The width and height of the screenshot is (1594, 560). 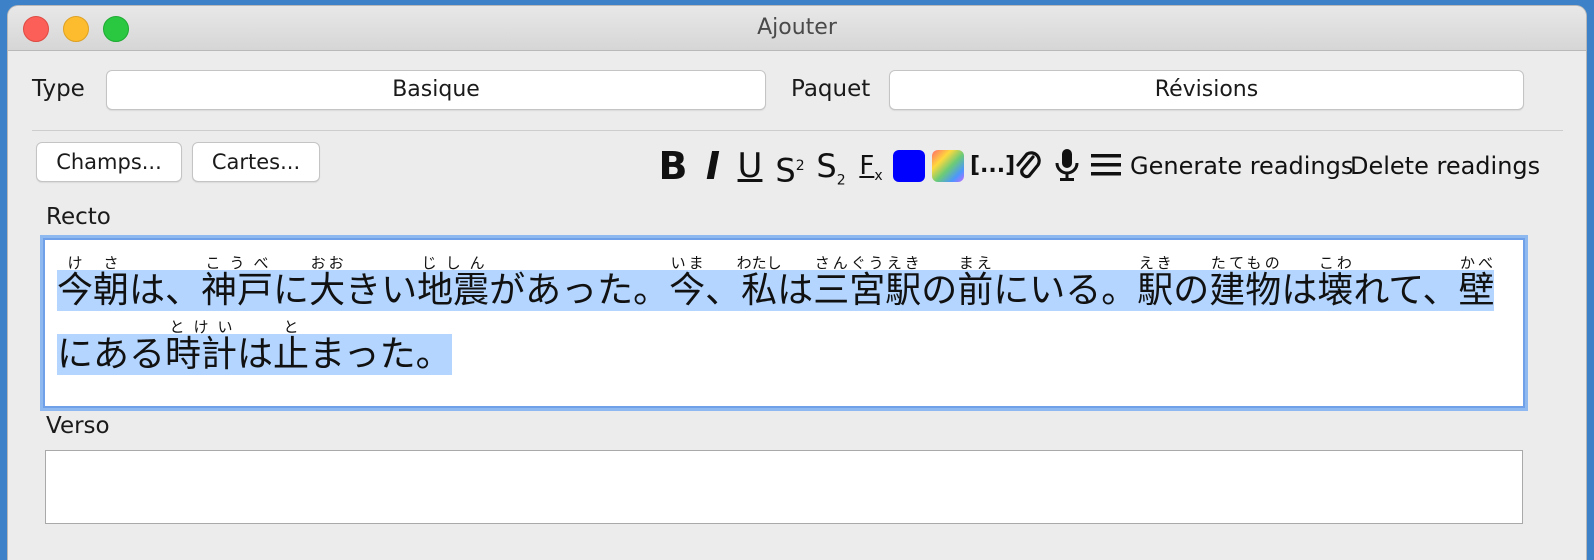 What do you see at coordinates (291, 354) in the screenshot?
I see `kanji-base: 止` at bounding box center [291, 354].